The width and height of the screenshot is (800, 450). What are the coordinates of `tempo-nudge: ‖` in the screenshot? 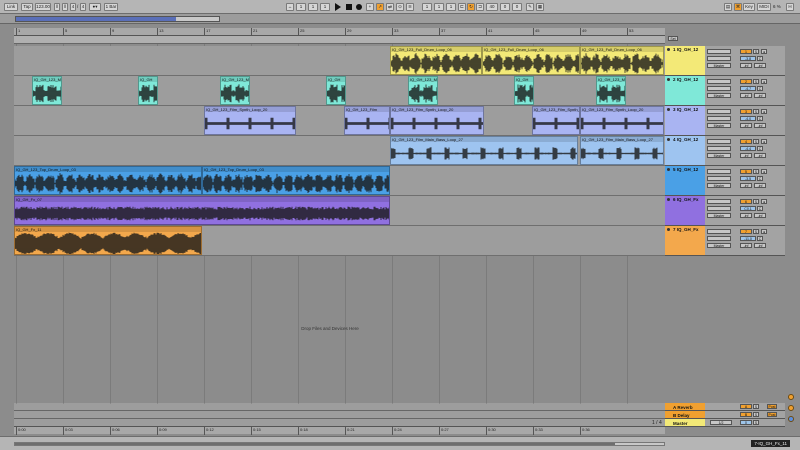 It's located at (57, 7).